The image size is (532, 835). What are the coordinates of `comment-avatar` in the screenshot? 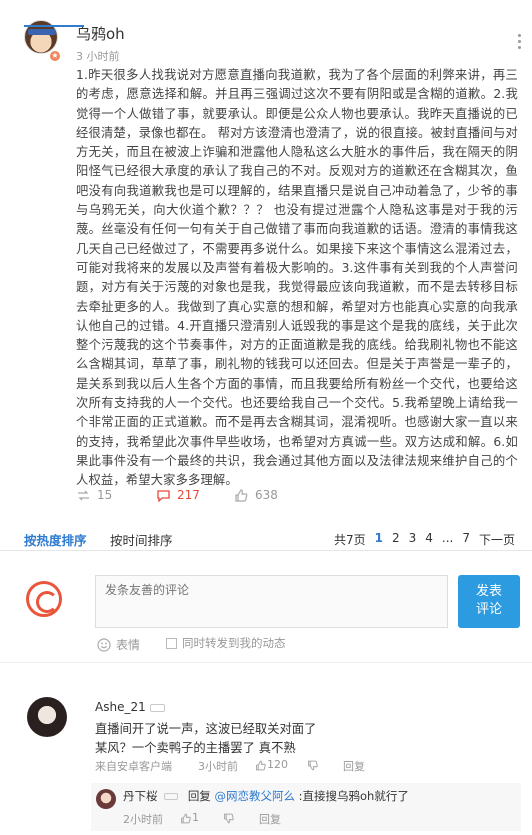 It's located at (47, 717).